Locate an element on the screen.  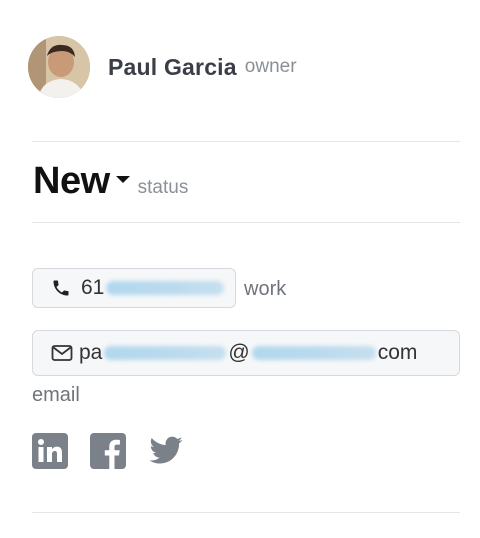
linkedin-icon is located at coordinates (50, 451).